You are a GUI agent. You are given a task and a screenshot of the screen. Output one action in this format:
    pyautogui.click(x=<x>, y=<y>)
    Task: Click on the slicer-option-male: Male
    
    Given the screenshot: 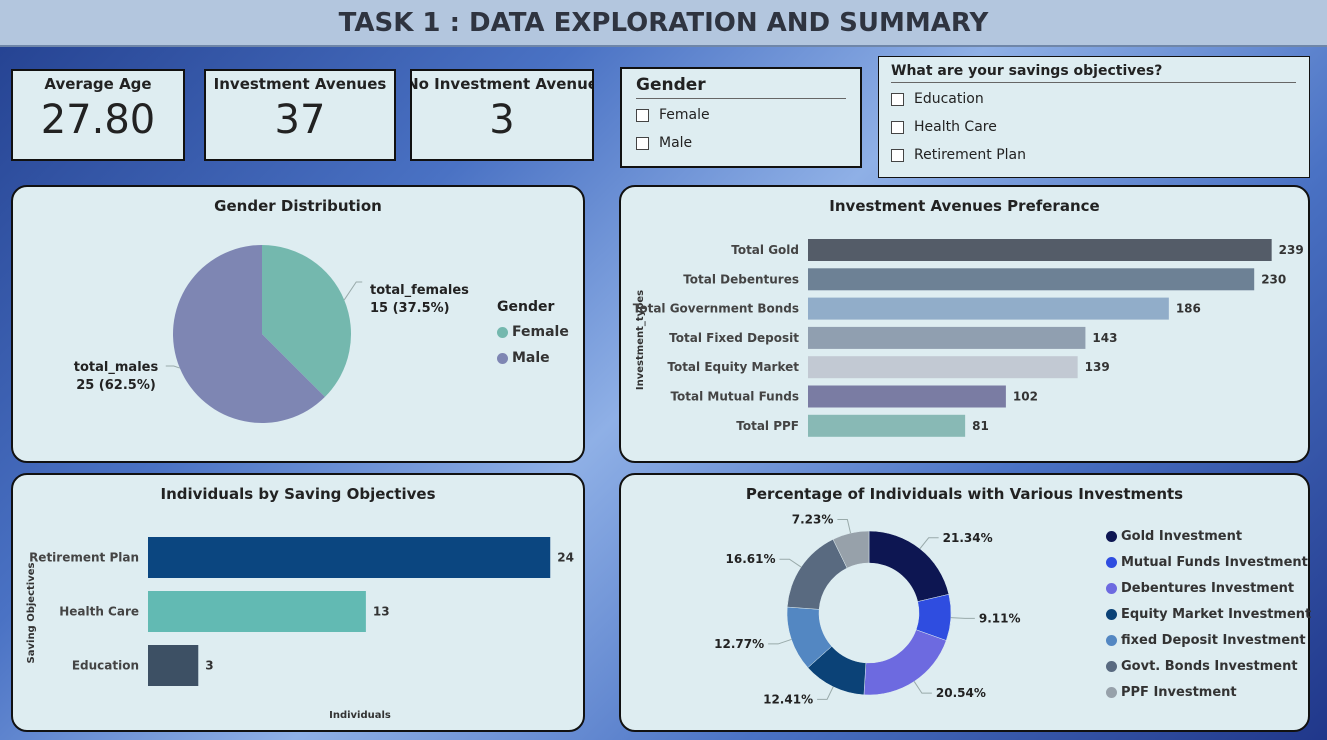 What is the action you would take?
    pyautogui.click(x=741, y=143)
    